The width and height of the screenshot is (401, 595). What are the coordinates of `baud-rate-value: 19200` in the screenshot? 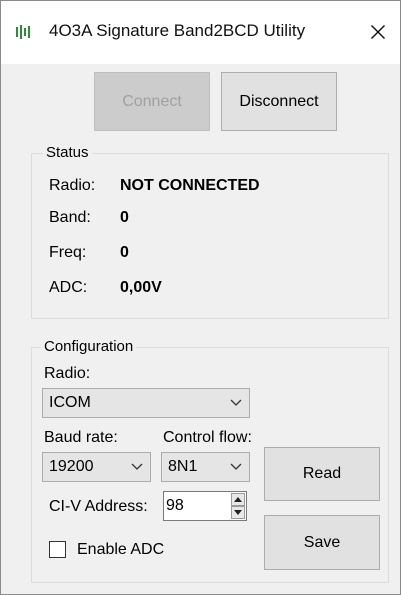 It's located at (71, 466).